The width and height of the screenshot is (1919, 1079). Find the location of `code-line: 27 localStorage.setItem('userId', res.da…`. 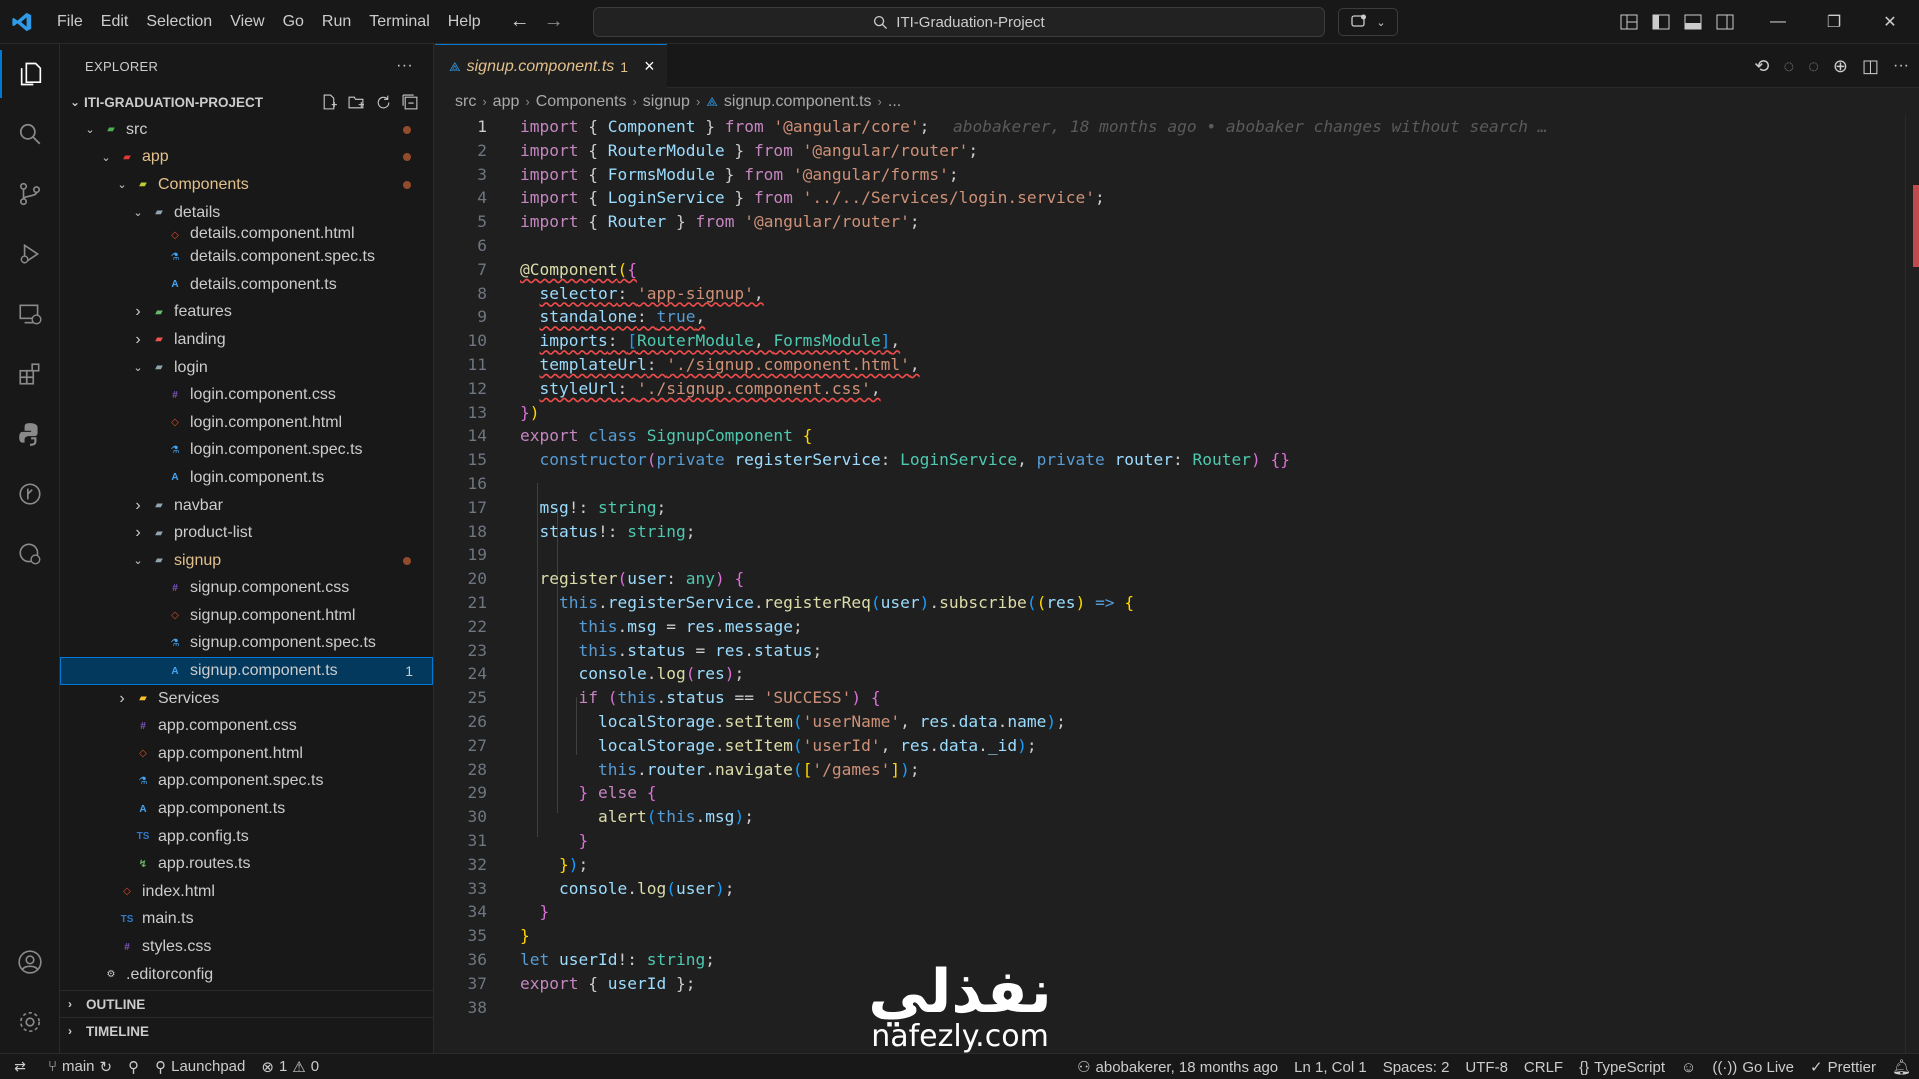

code-line: 27 localStorage.setItem('userId', res.da… is located at coordinates (1177, 746).